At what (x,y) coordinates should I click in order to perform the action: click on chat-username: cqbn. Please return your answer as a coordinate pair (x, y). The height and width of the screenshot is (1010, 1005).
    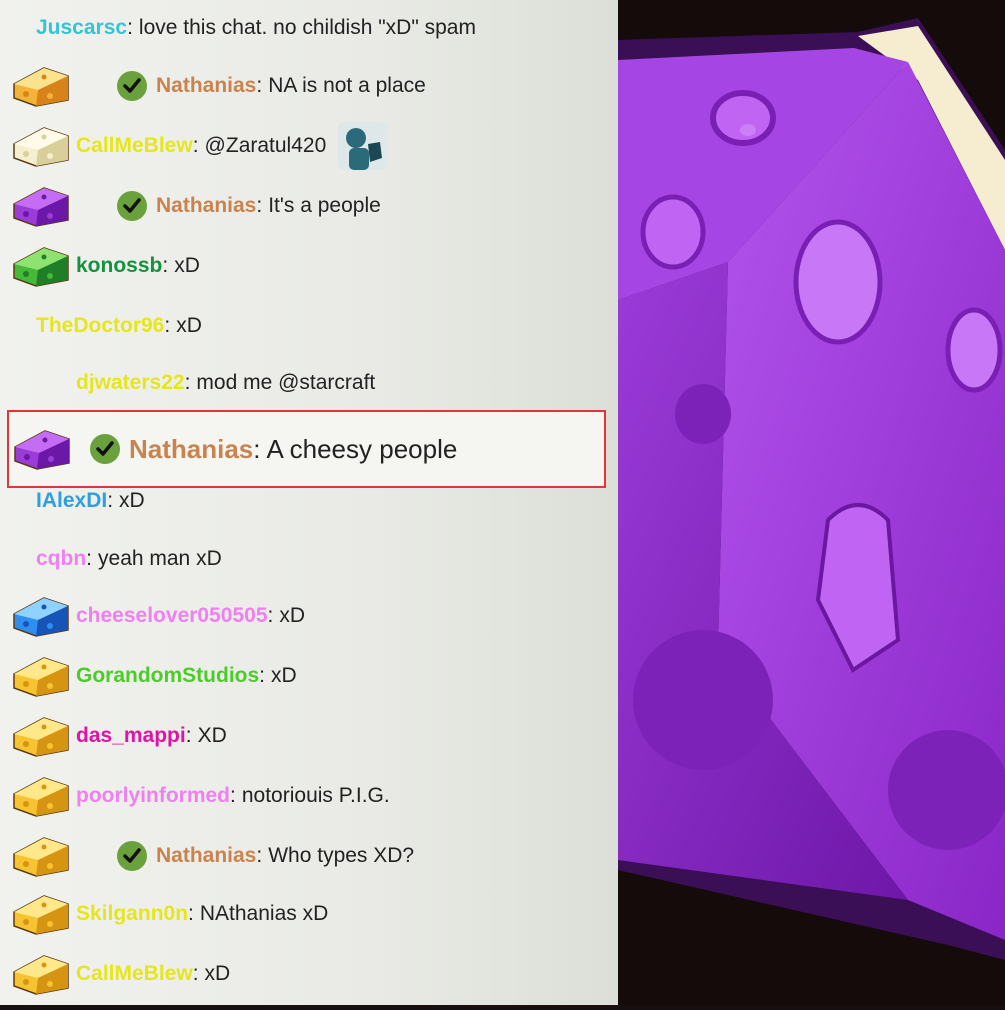
    Looking at the image, I should click on (61, 559).